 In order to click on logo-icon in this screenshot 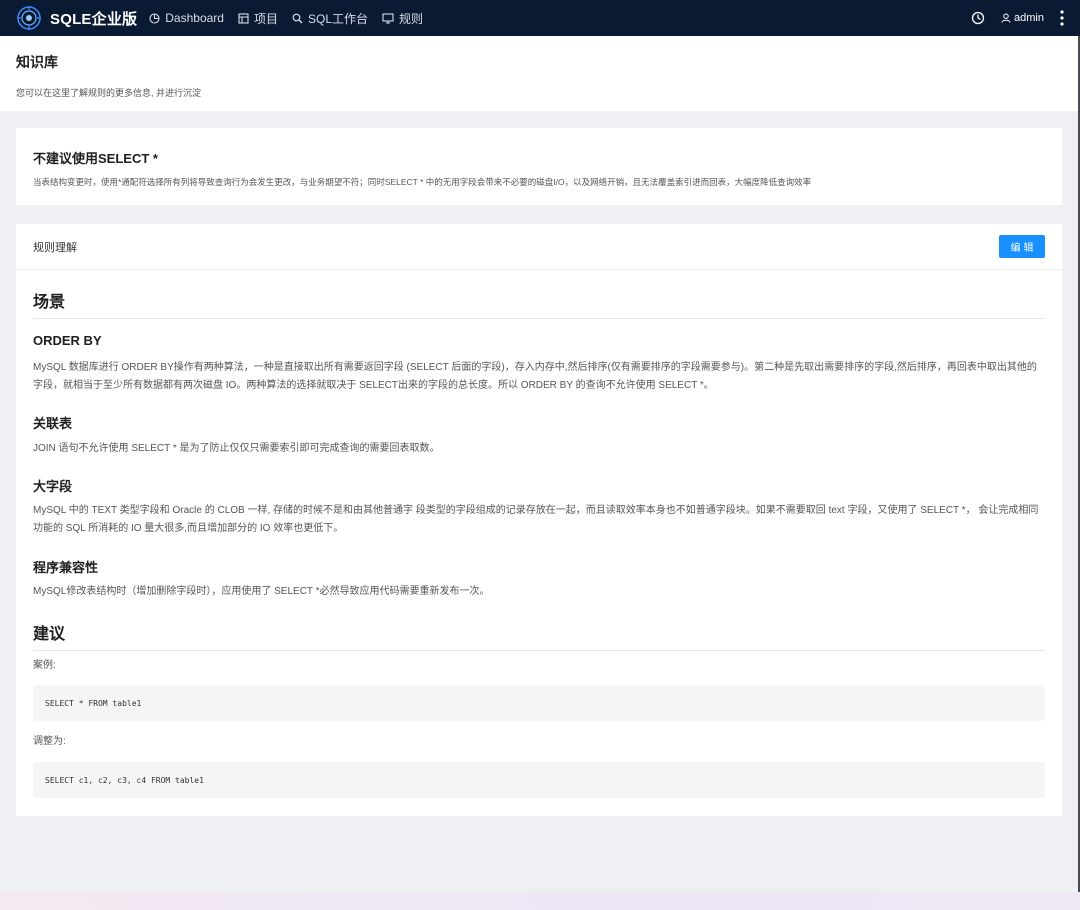, I will do `click(29, 18)`.